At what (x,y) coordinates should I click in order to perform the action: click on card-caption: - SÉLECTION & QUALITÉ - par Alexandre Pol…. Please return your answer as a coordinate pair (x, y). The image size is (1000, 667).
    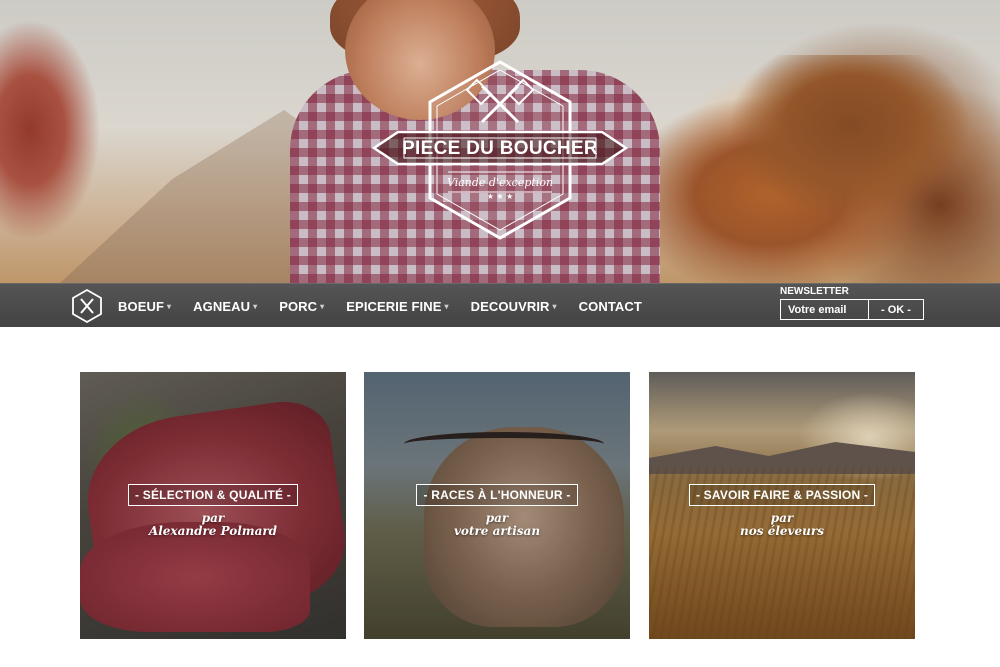
    Looking at the image, I should click on (213, 511).